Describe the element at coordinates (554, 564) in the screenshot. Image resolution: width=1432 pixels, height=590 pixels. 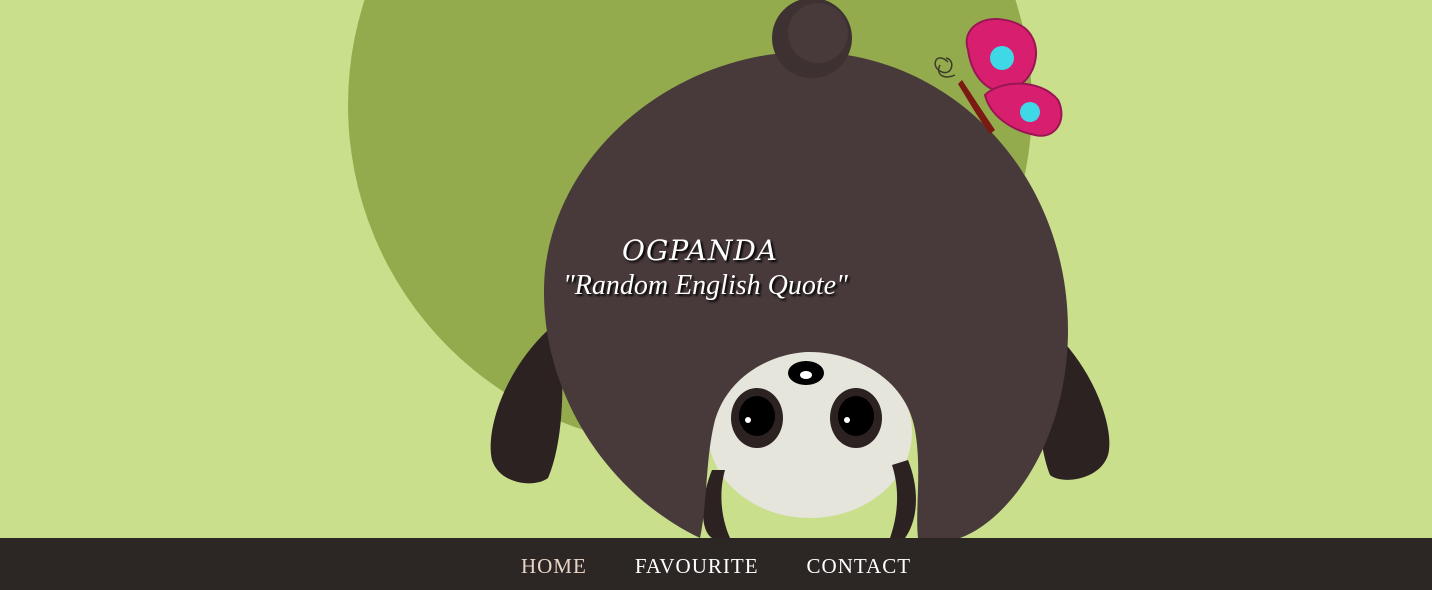
I see `nav-home-link: HOME` at that location.